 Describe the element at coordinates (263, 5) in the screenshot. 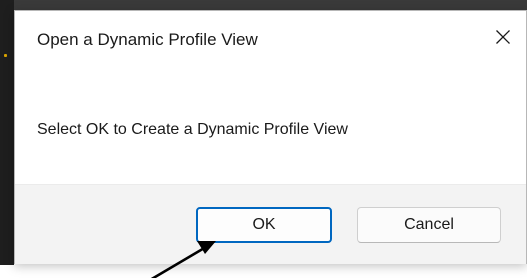

I see `background-window-top-edge` at that location.